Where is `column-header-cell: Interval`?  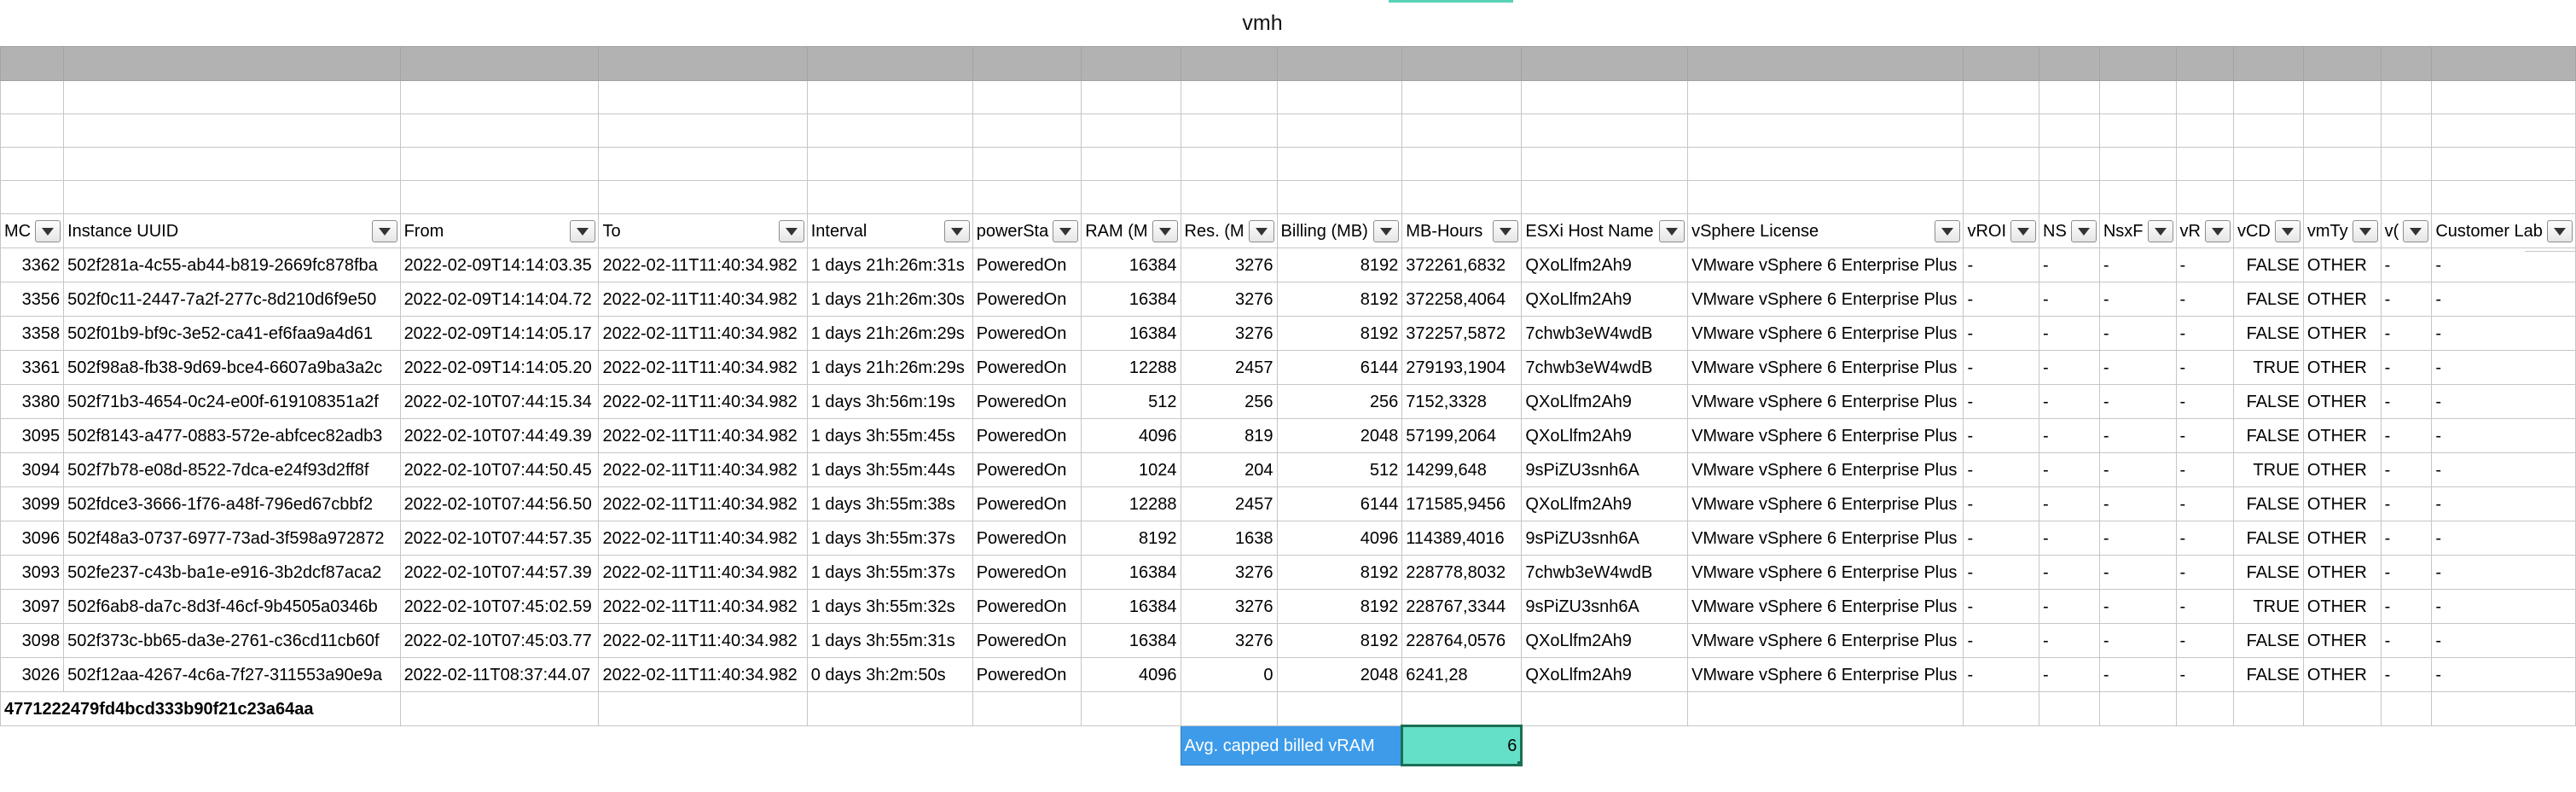
column-header-cell: Interval is located at coordinates (889, 230).